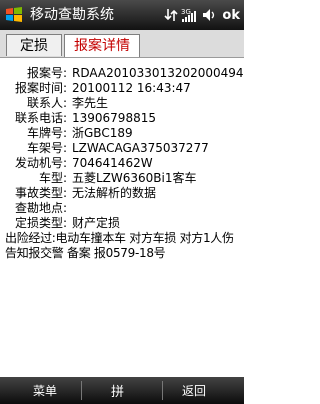 This screenshot has height=404, width=320. What do you see at coordinates (186, 12) in the screenshot?
I see `signal-3g-text: 3G` at bounding box center [186, 12].